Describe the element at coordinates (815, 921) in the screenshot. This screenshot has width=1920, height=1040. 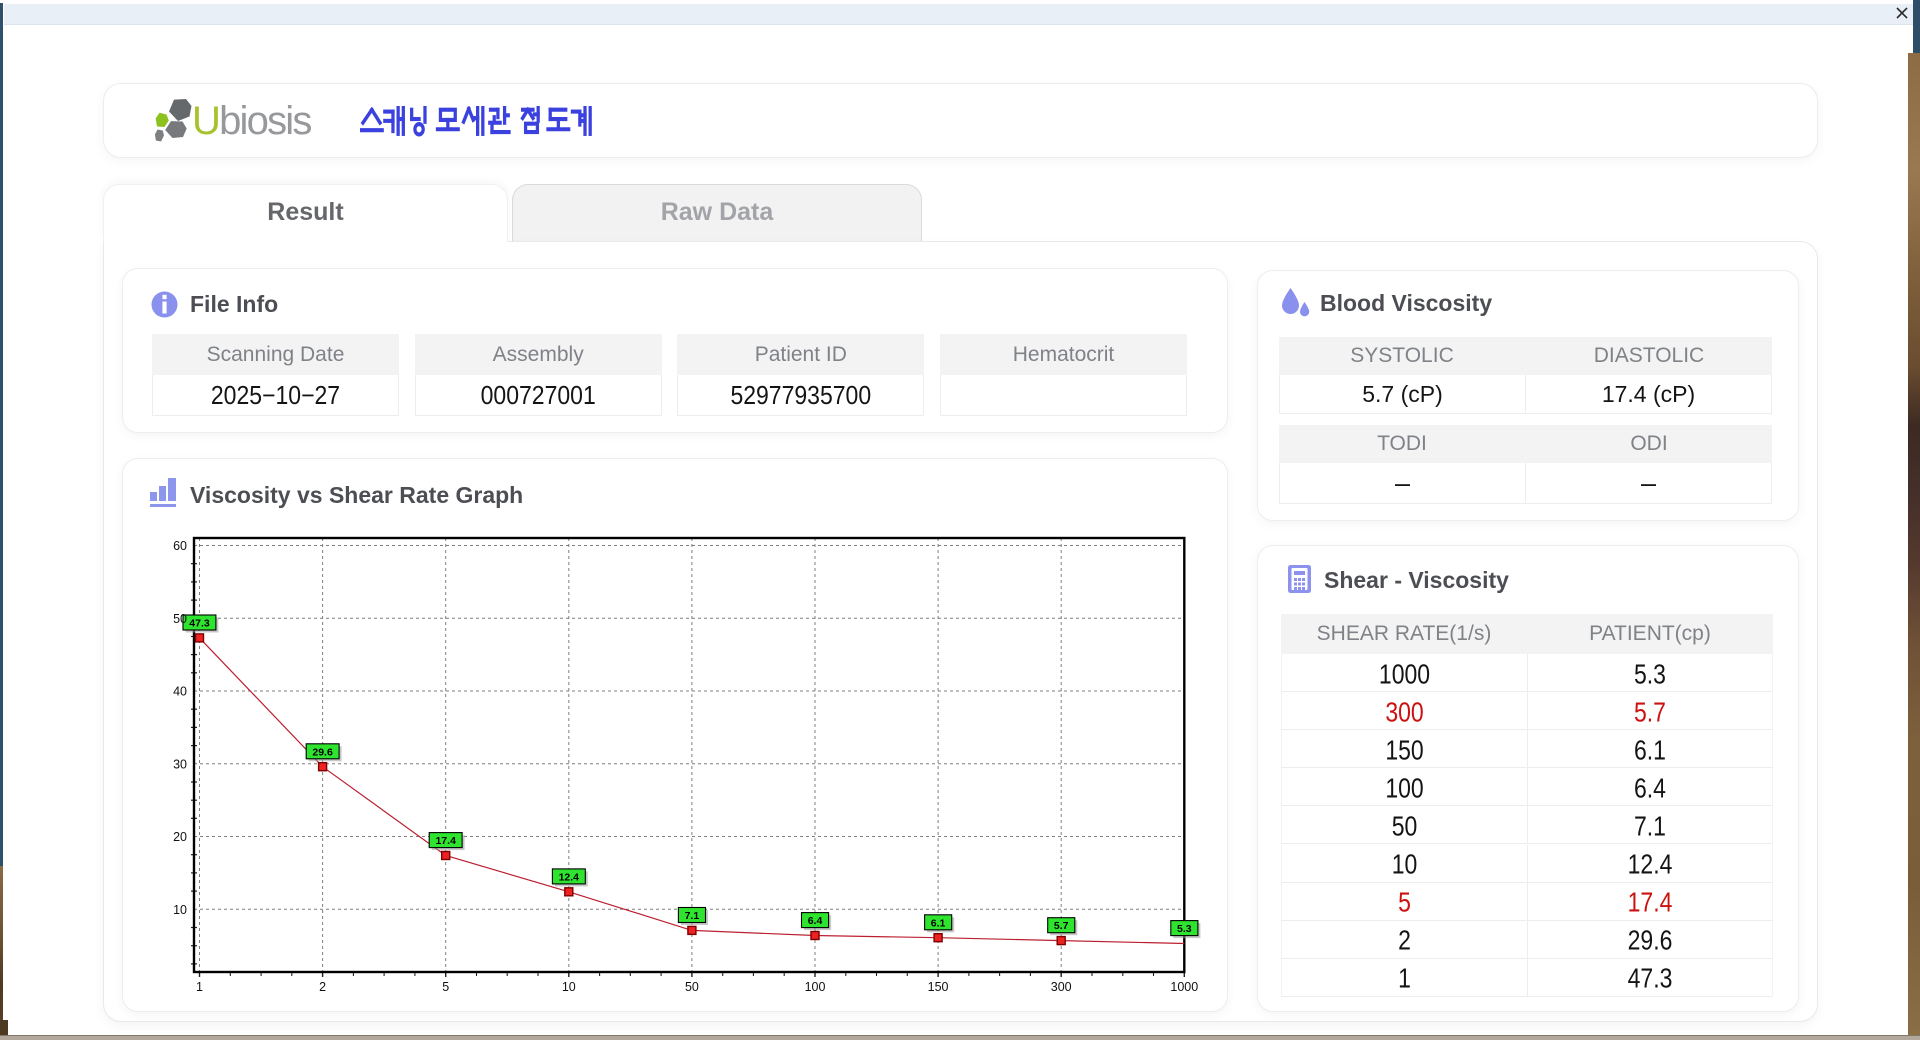
I see `svg-text: 6.4` at that location.